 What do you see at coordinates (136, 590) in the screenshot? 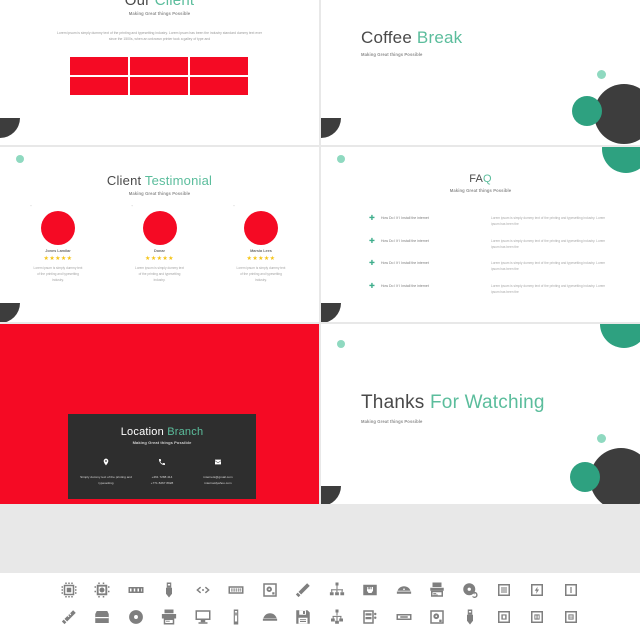
I see `ram-module-icon` at bounding box center [136, 590].